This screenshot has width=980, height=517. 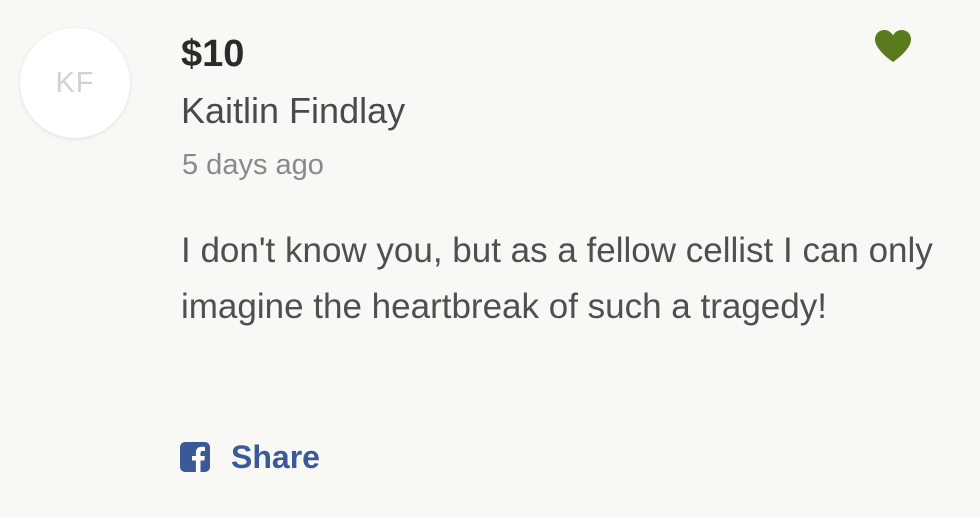 What do you see at coordinates (253, 165) in the screenshot?
I see `donation-timestamp: 5 days ago` at bounding box center [253, 165].